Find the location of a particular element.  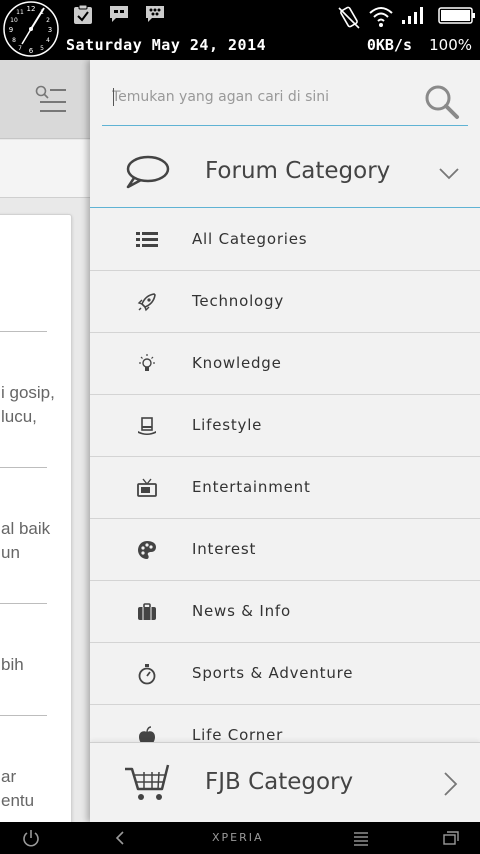

category-label: Technology is located at coordinates (238, 301).